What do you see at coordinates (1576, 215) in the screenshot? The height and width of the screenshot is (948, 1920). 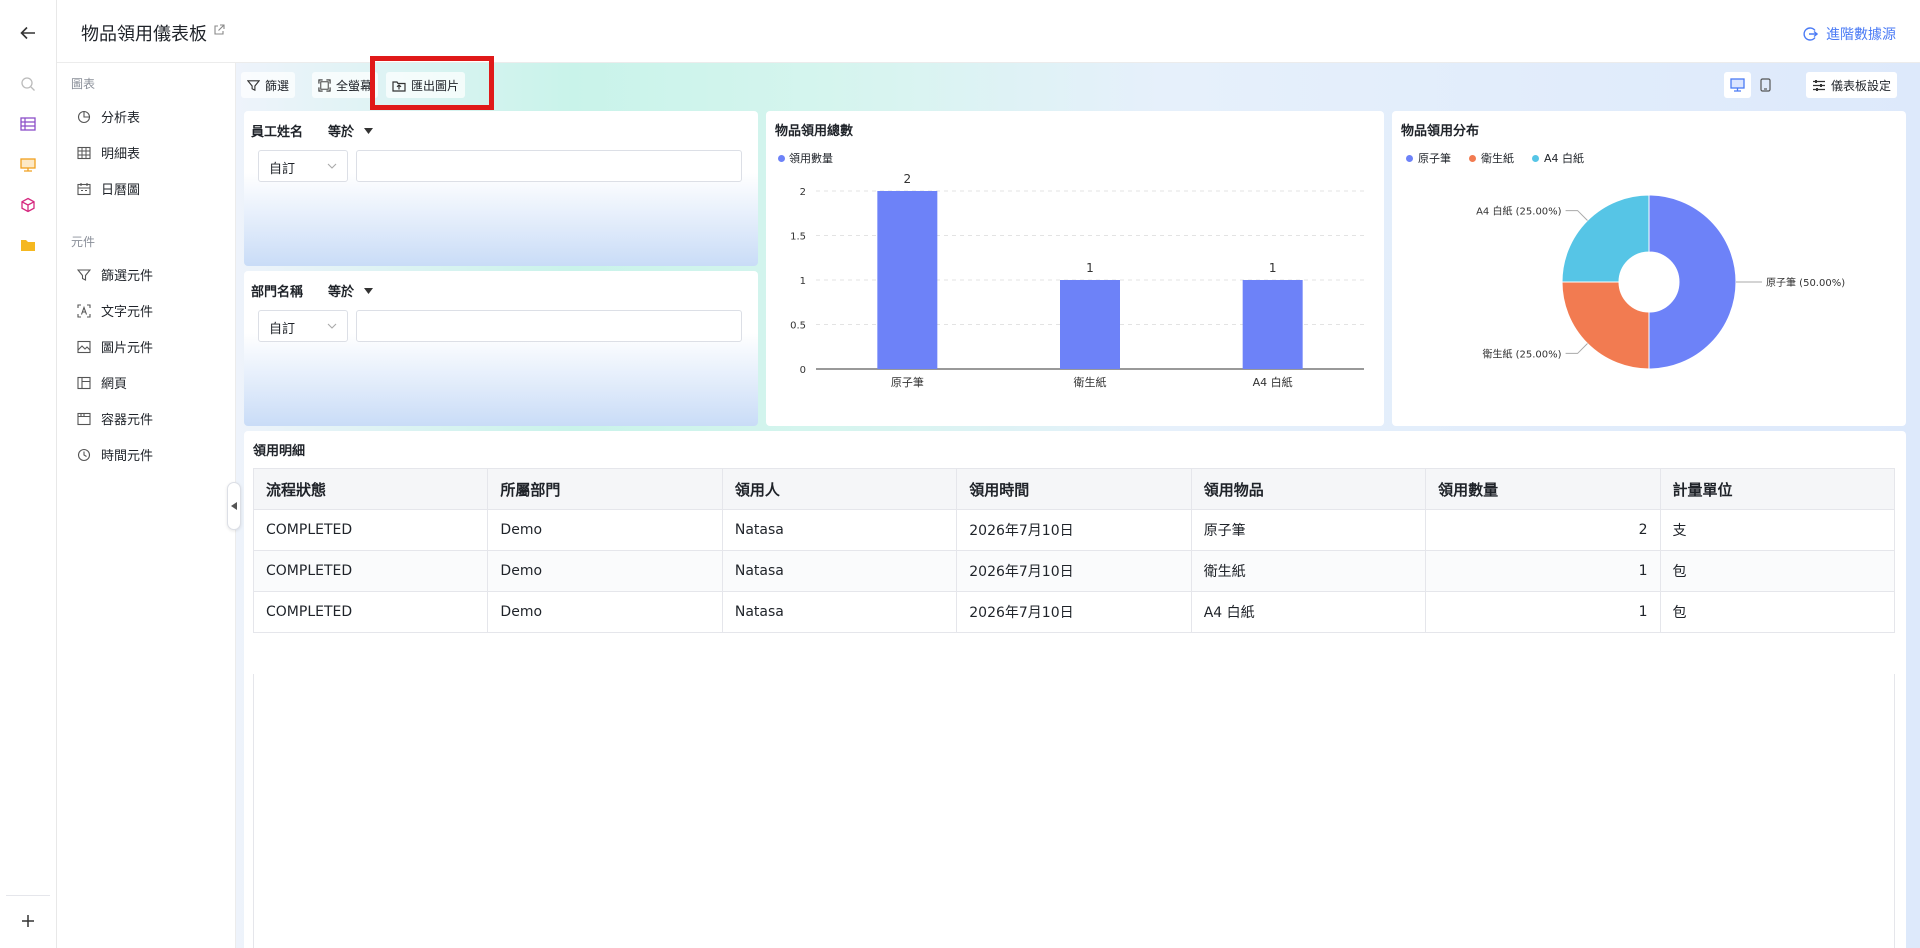 I see `pie-label-leader` at bounding box center [1576, 215].